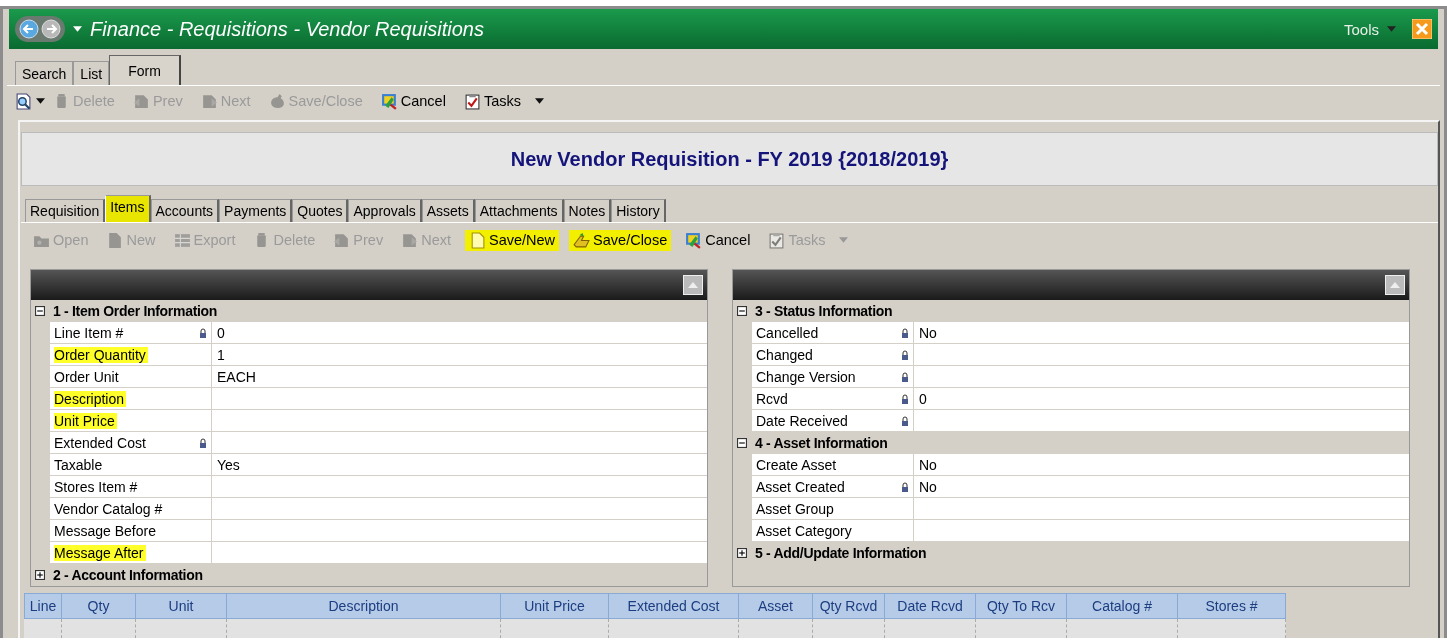 This screenshot has width=1447, height=640. What do you see at coordinates (100, 552) in the screenshot?
I see `property-label: Message After` at bounding box center [100, 552].